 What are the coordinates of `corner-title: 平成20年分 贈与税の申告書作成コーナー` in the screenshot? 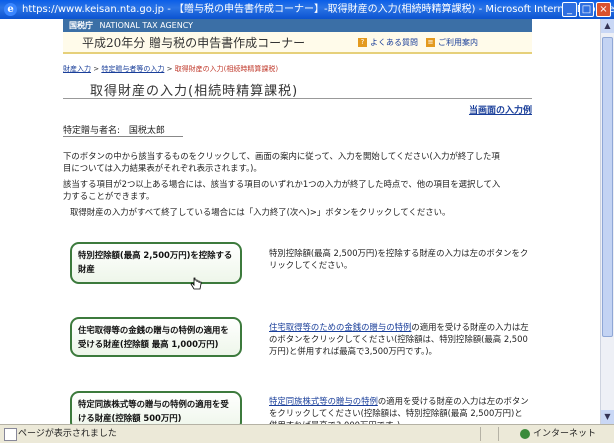 It's located at (194, 43).